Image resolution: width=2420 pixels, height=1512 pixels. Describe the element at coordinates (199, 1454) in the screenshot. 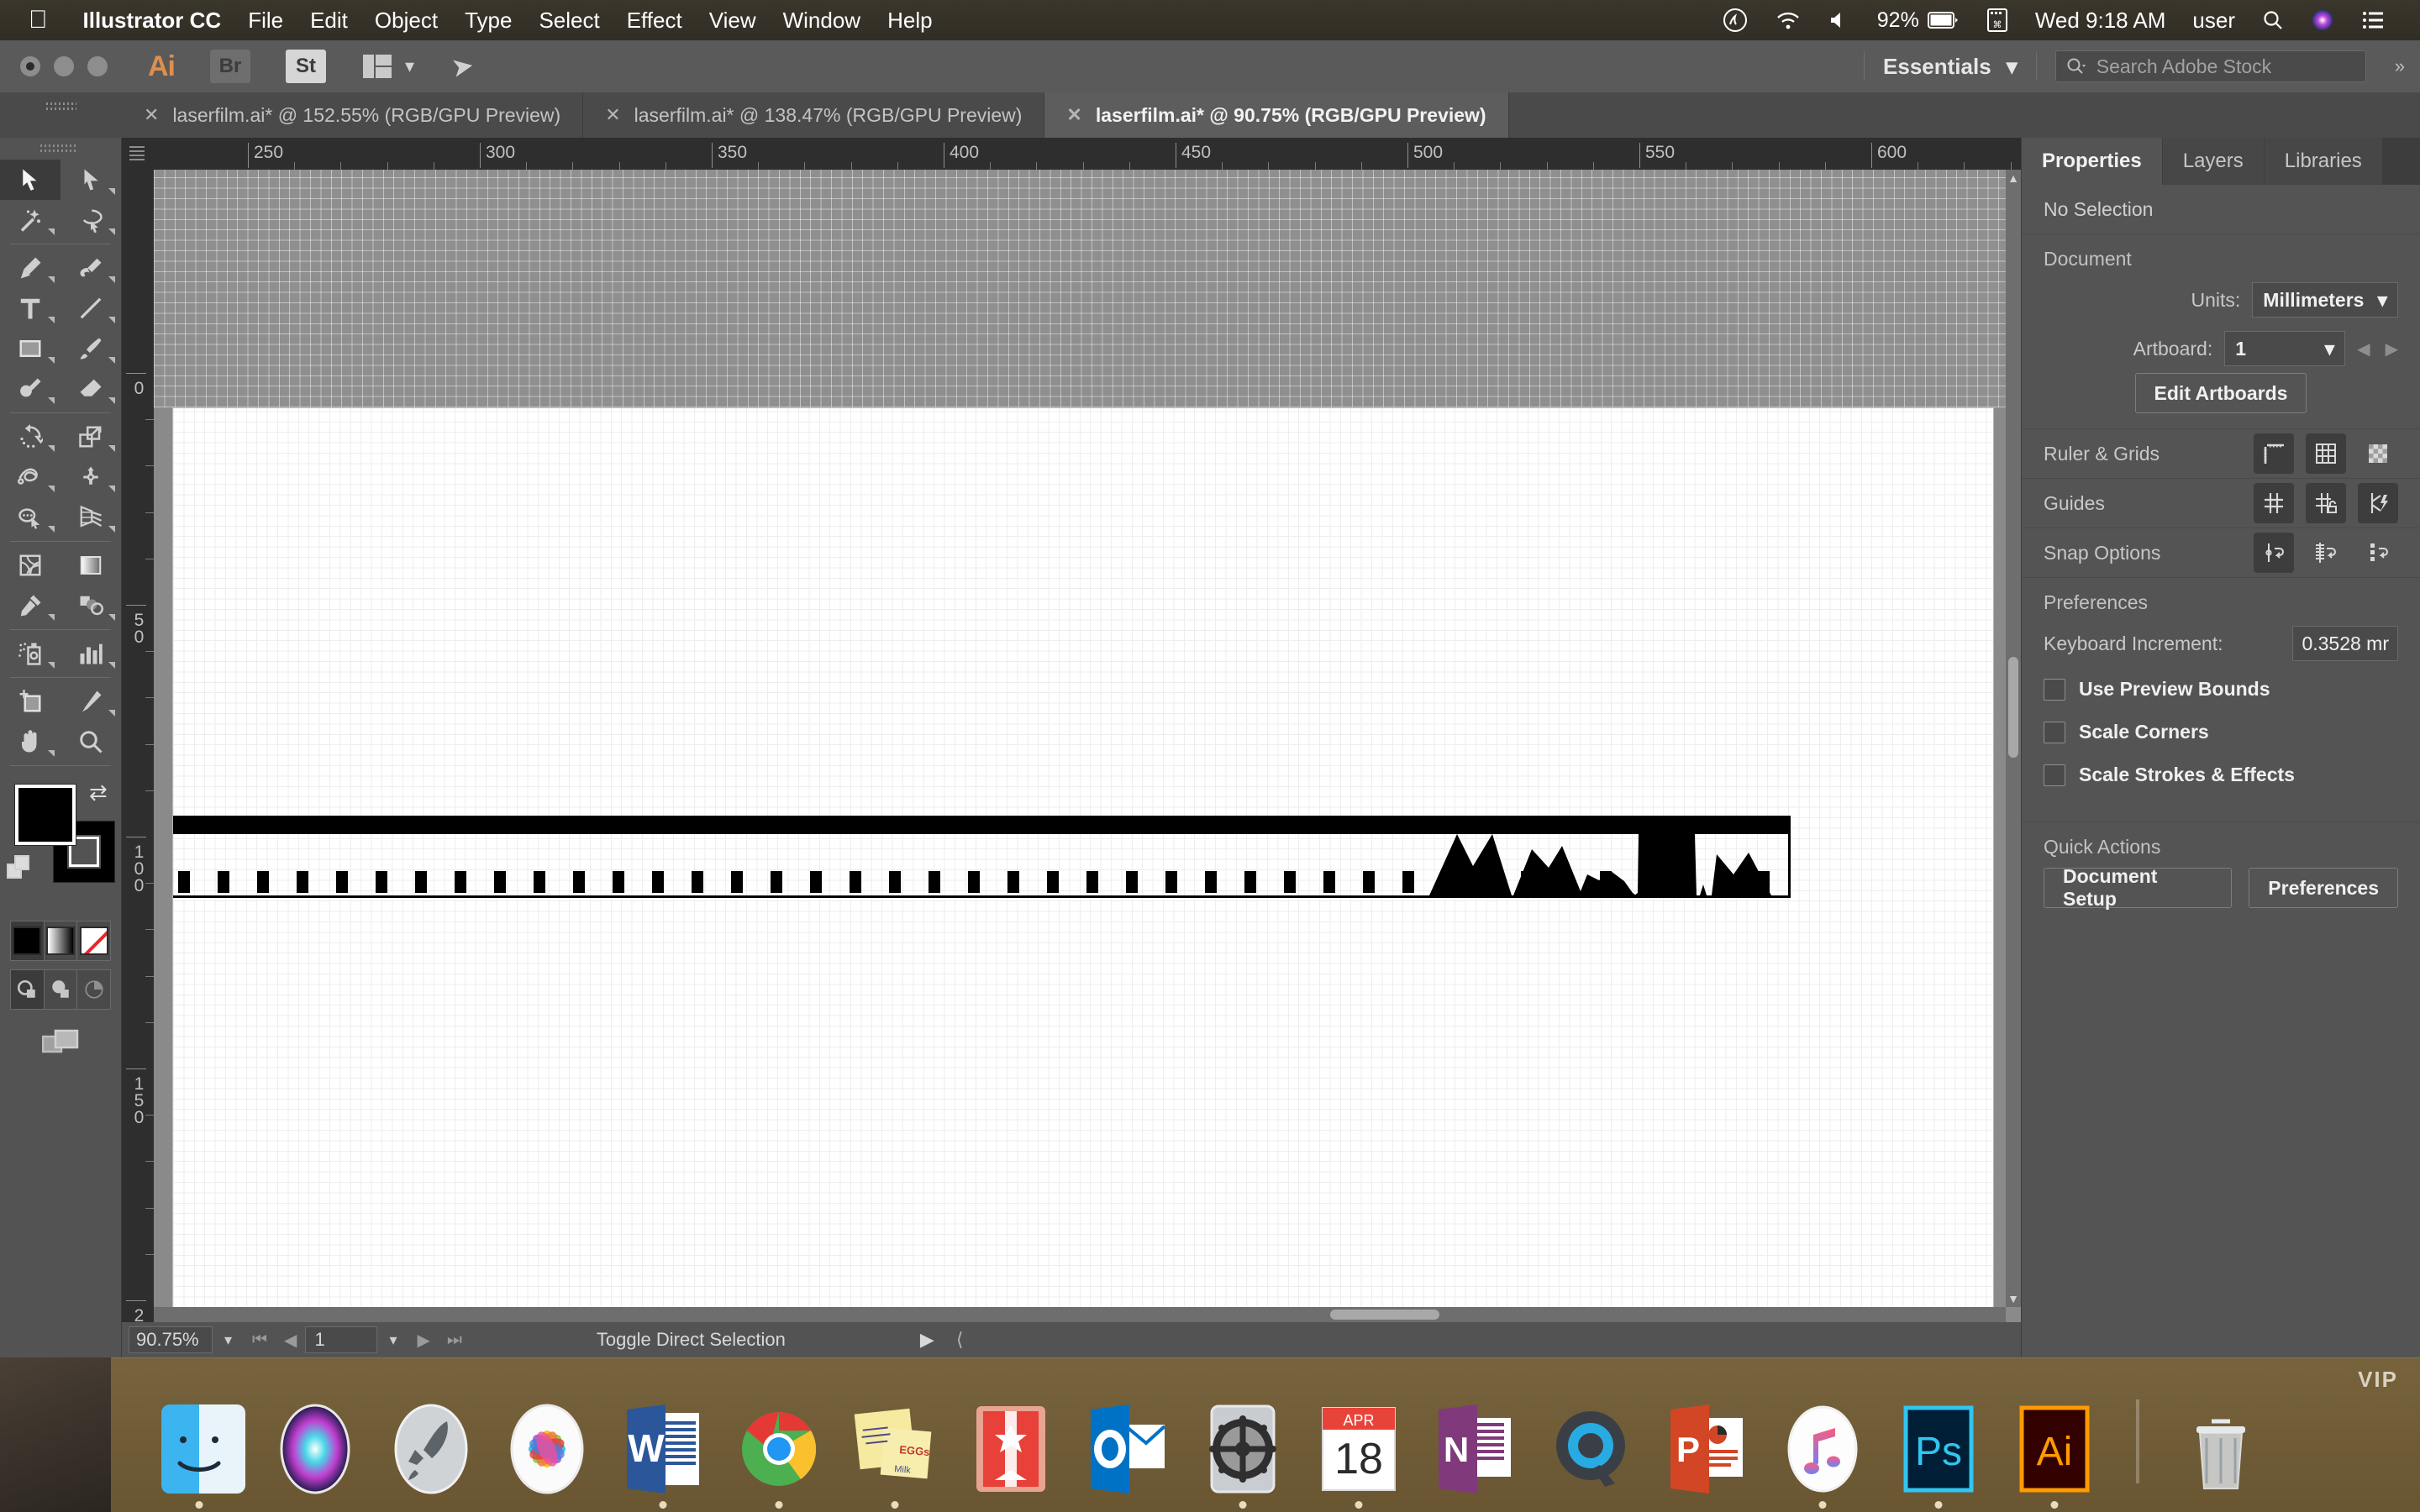

I see `dock-item-finder` at that location.